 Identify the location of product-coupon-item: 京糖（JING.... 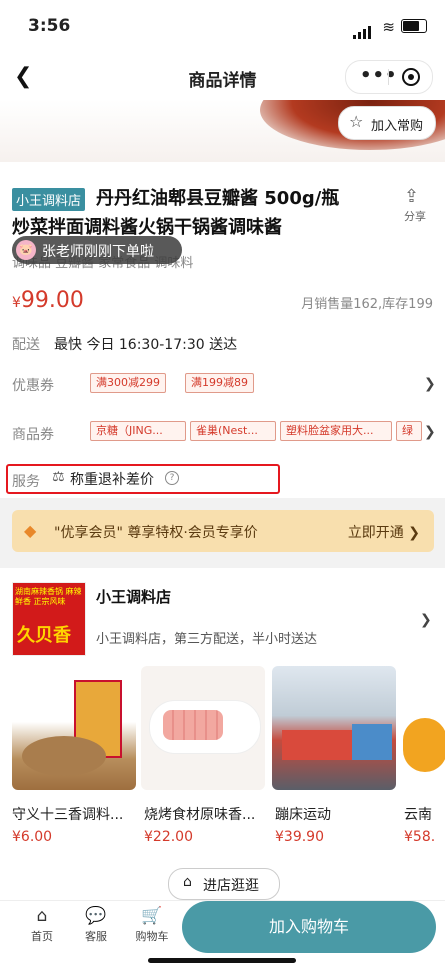
(138, 431).